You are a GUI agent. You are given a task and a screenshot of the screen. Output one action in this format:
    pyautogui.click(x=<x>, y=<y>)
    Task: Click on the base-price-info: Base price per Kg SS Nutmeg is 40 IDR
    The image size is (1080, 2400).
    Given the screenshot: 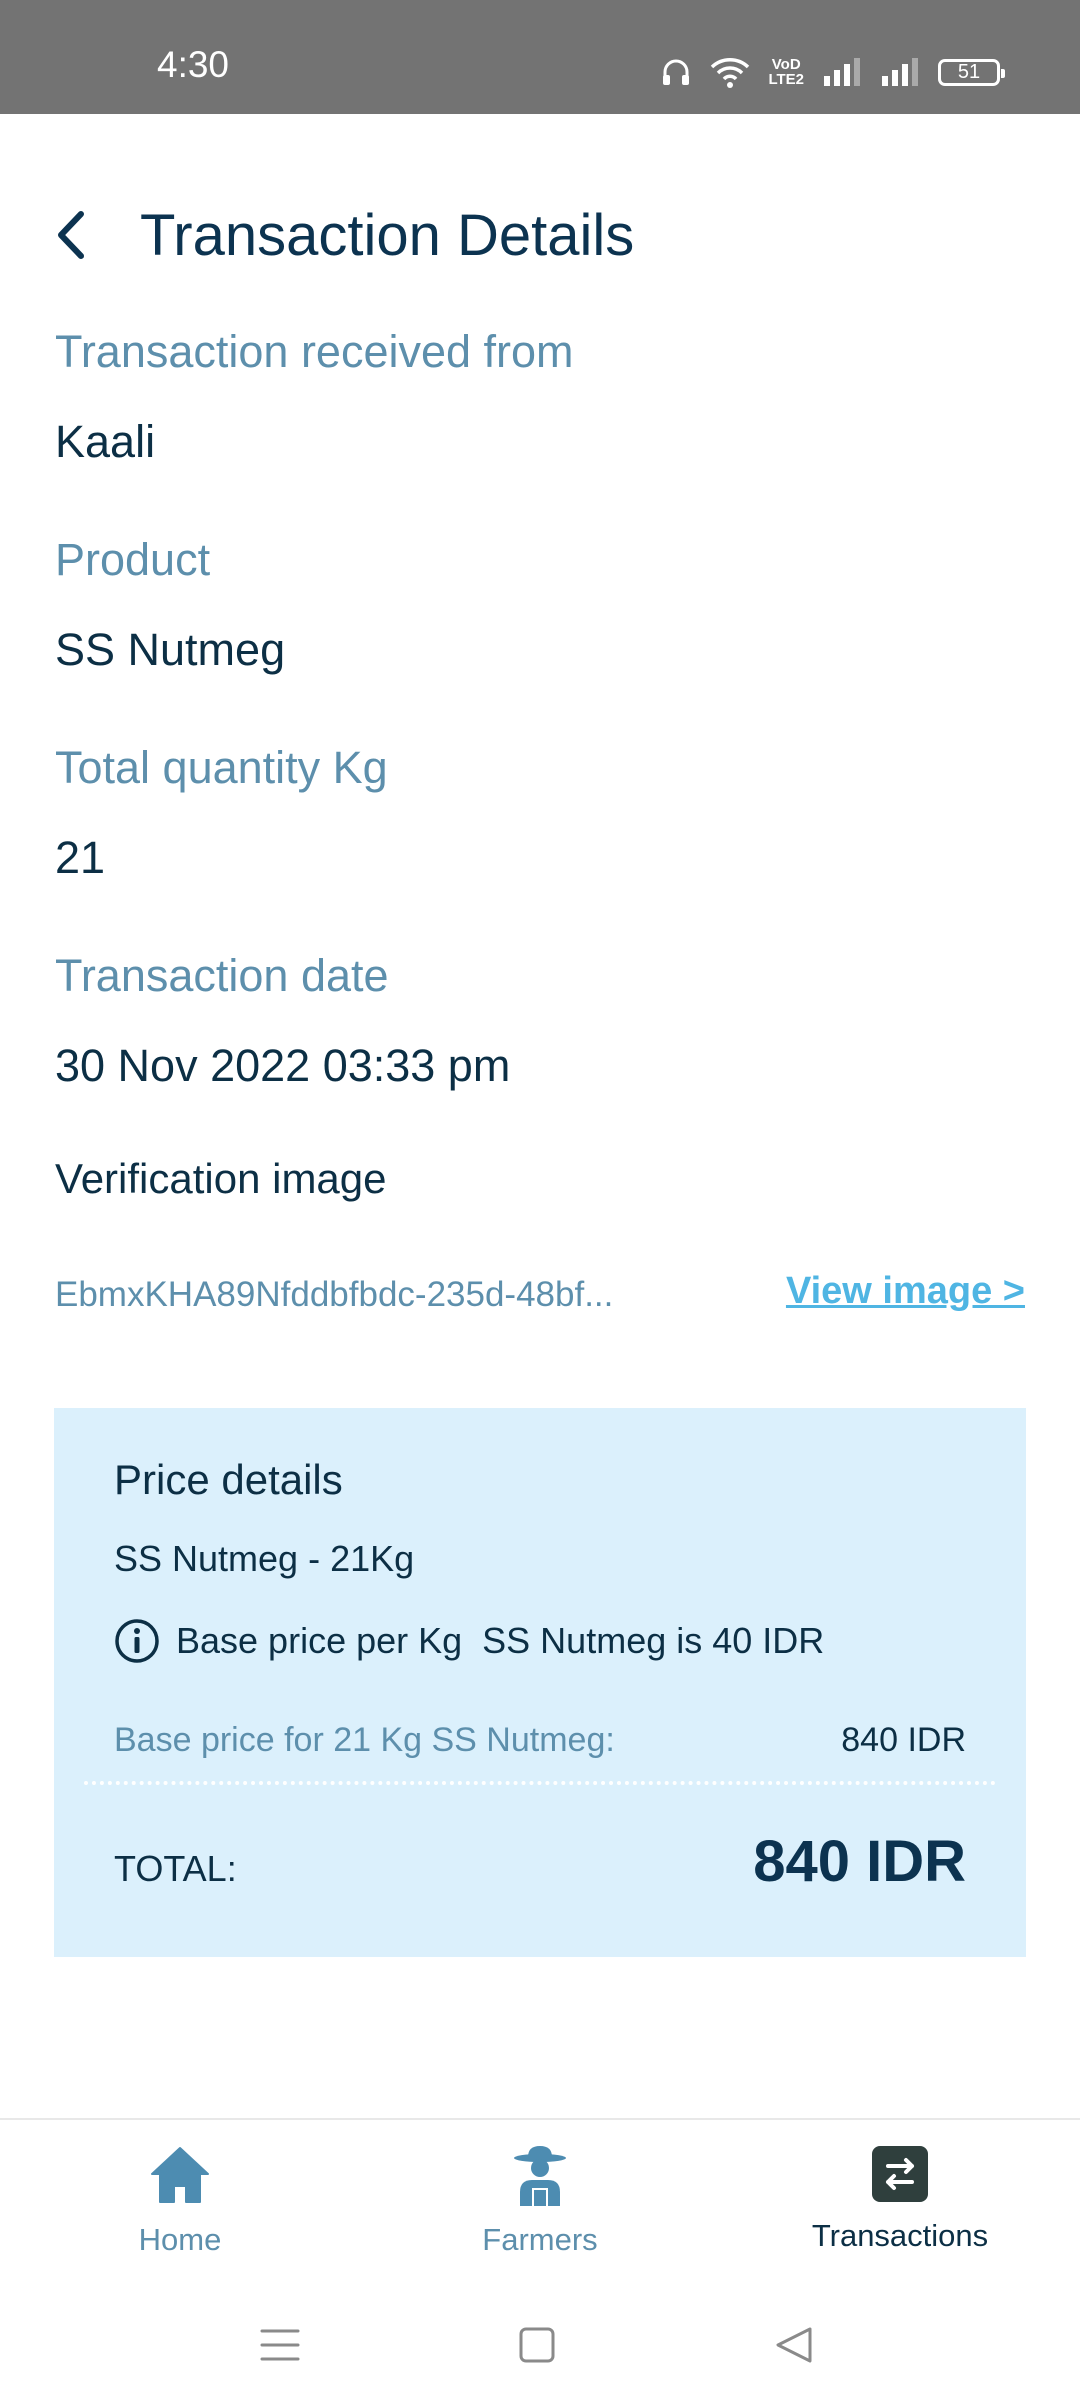 What is the action you would take?
    pyautogui.click(x=469, y=1641)
    